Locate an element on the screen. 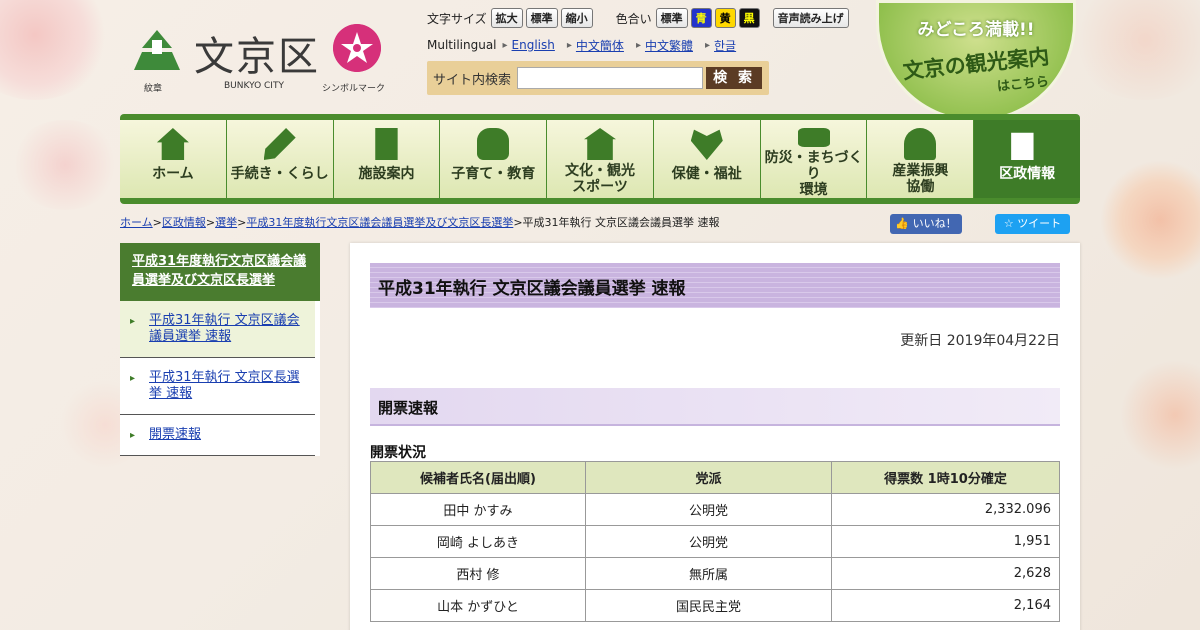 Image resolution: width=1200 pixels, height=630 pixels. vote-count: 2,164 is located at coordinates (945, 605).